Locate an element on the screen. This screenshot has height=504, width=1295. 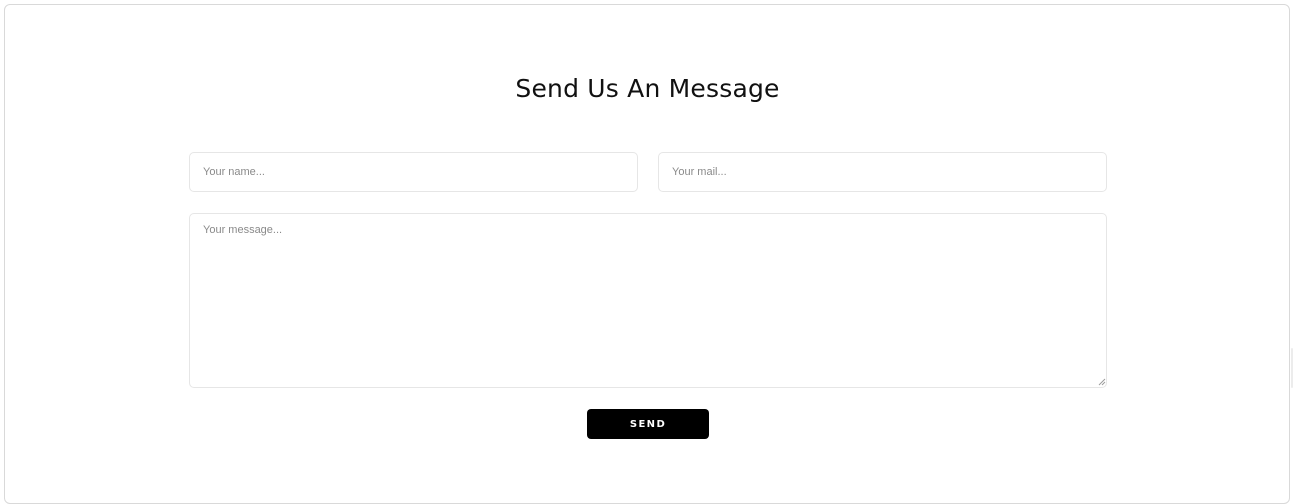
email-input is located at coordinates (882, 172).